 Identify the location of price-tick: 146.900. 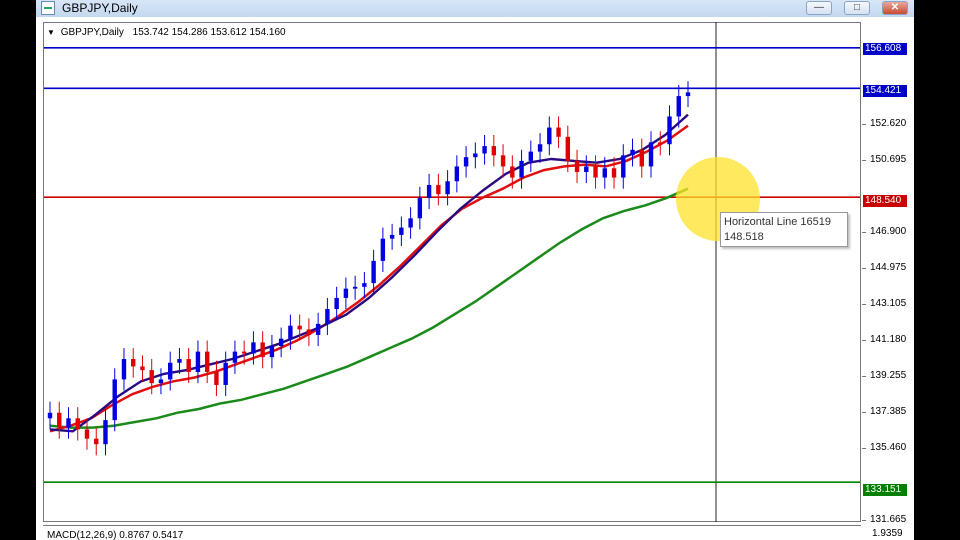
(884, 231).